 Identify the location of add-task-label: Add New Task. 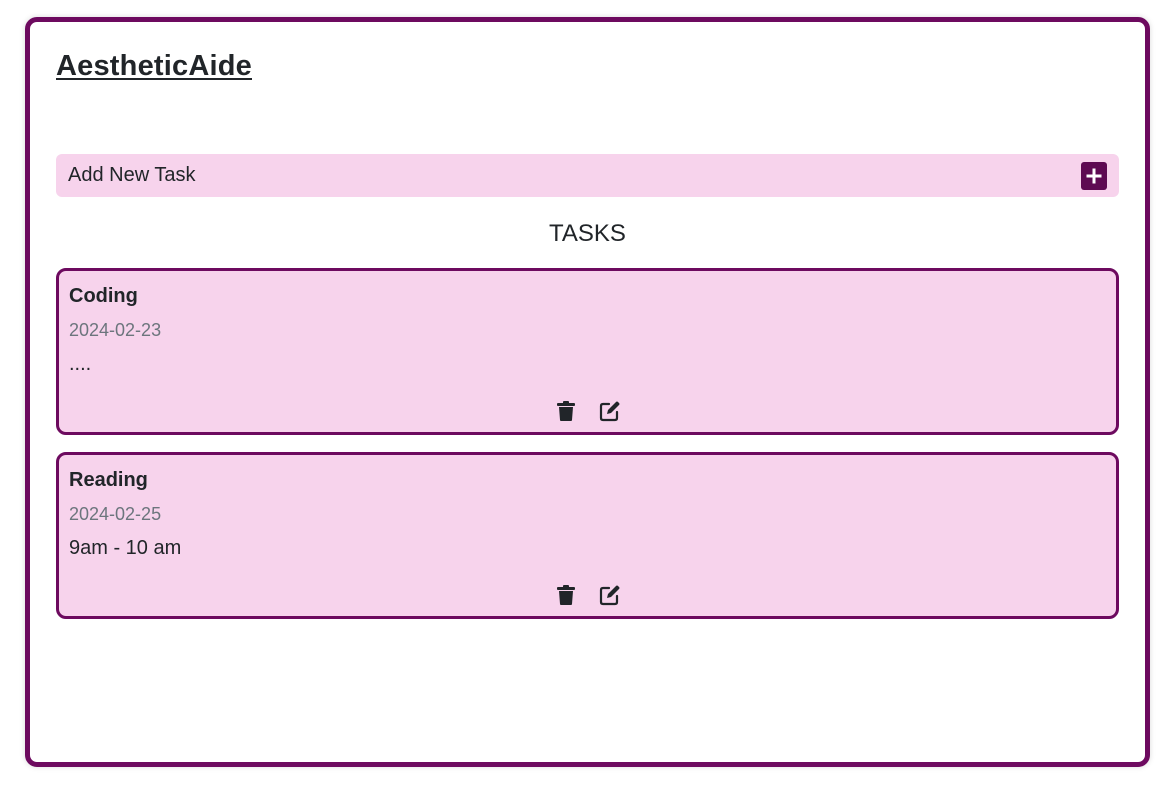
(132, 175).